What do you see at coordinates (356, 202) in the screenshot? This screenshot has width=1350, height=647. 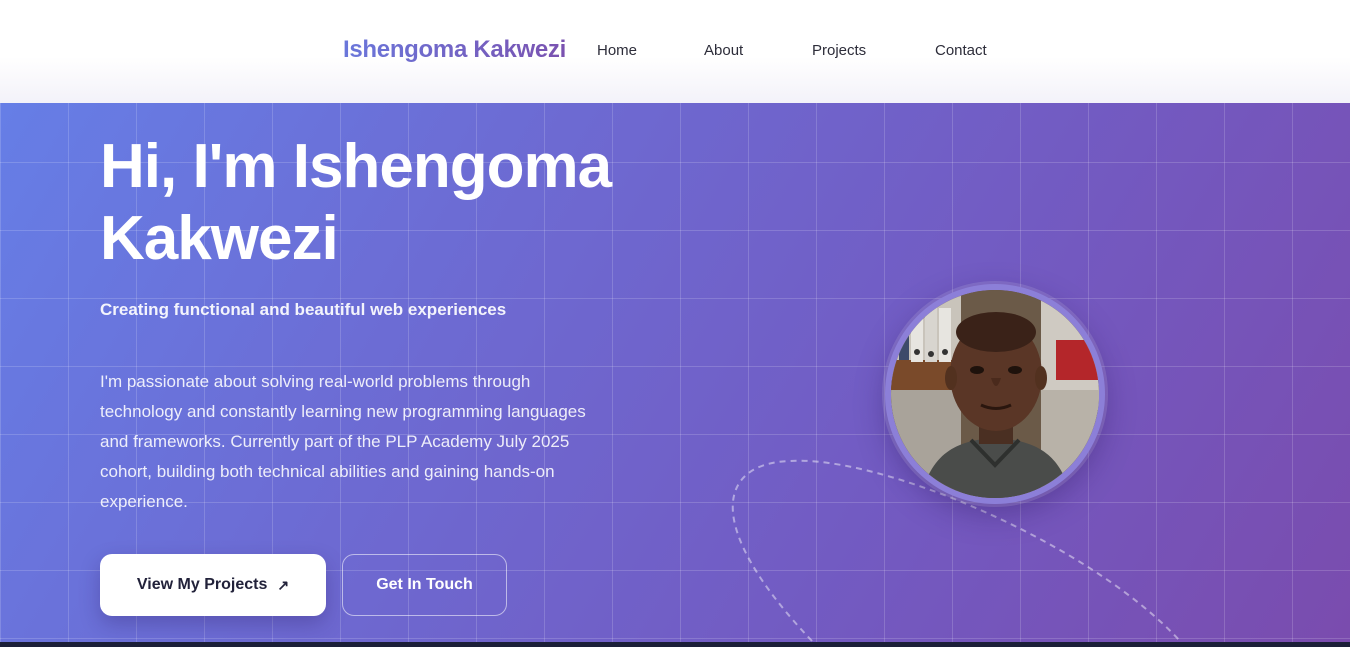 I see `hero-title: Hi, I'm Ishengoma Kakwezi` at bounding box center [356, 202].